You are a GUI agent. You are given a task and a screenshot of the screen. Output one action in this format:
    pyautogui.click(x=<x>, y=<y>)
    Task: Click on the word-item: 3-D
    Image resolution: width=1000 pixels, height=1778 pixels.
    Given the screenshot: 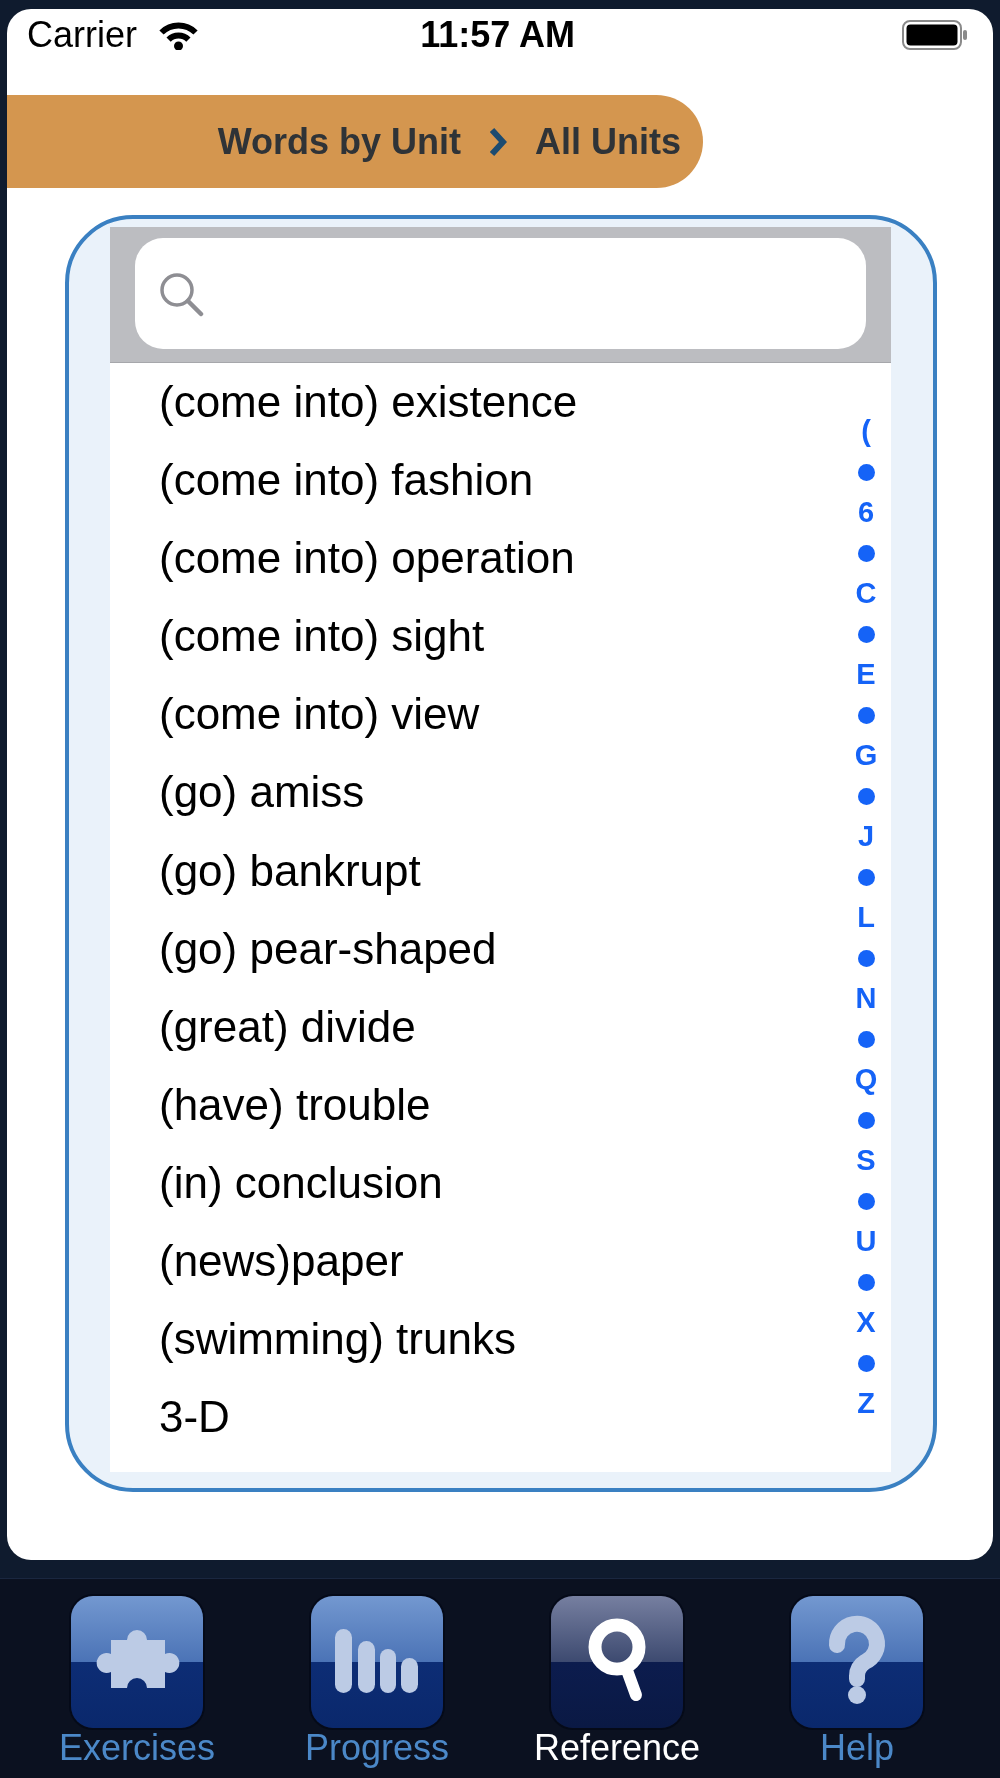 What is the action you would take?
    pyautogui.click(x=170, y=1417)
    